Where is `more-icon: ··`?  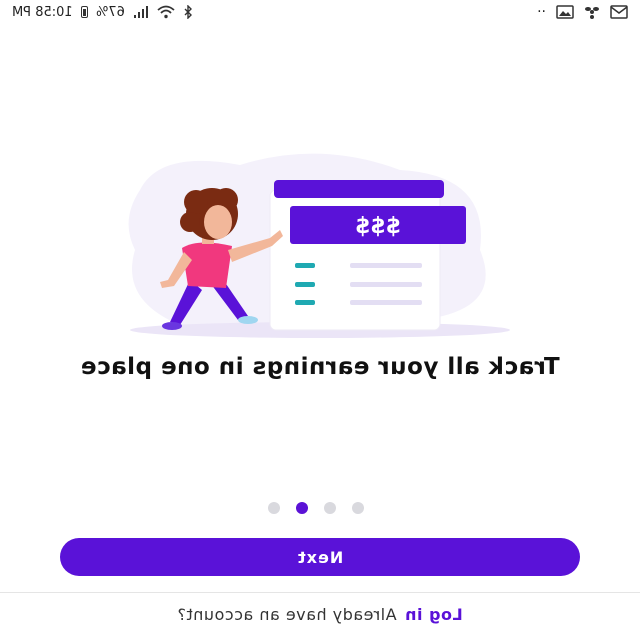 more-icon: ·· is located at coordinates (541, 12).